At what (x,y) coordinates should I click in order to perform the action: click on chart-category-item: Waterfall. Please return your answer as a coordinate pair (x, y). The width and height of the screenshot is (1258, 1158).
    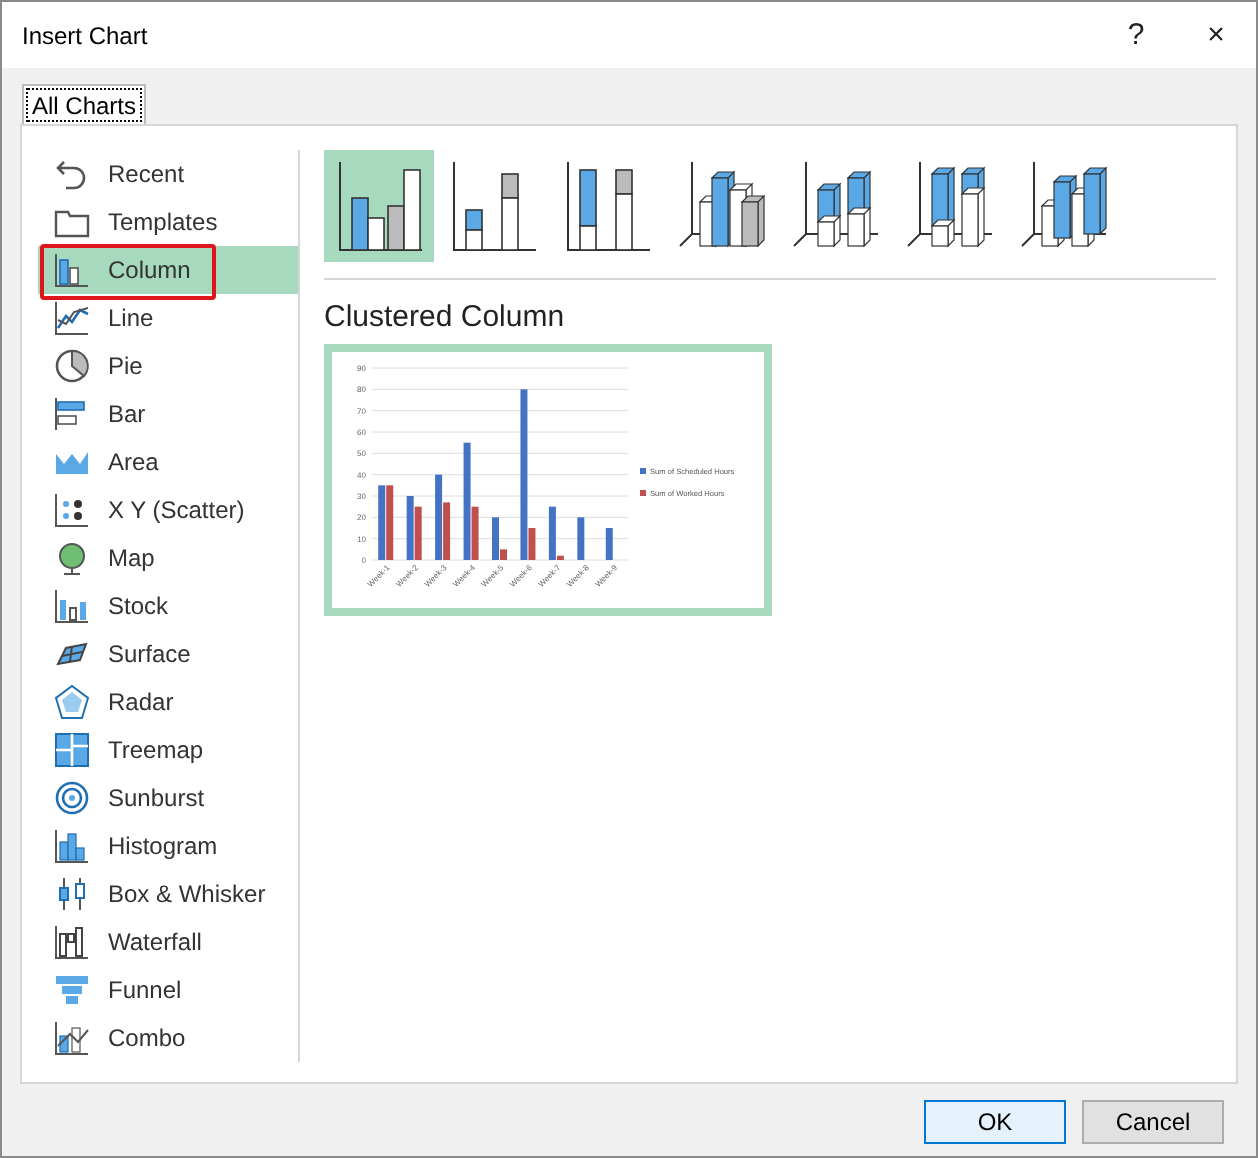
    Looking at the image, I should click on (168, 942).